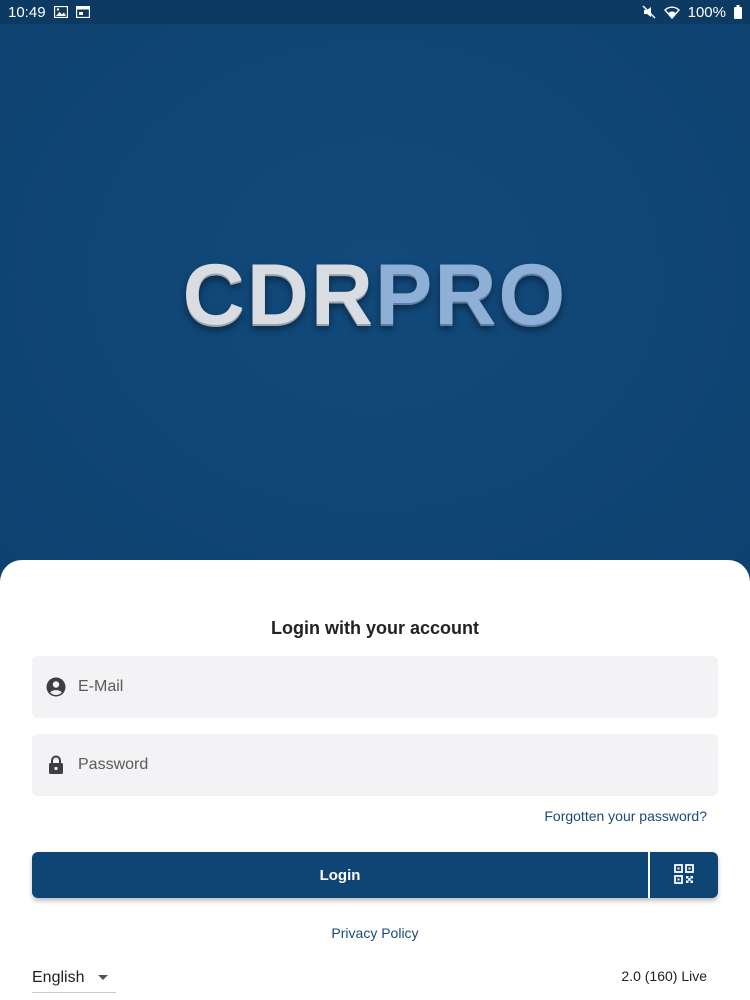 The image size is (750, 1000). I want to click on email-field, so click(375, 687).